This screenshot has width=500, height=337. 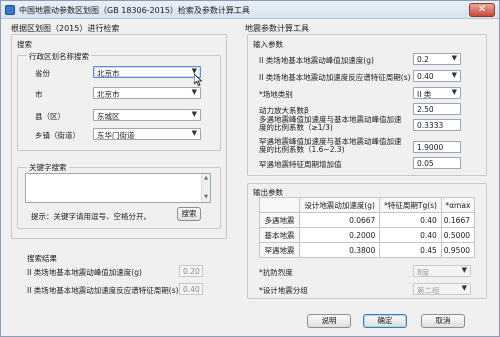 What do you see at coordinates (316, 60) in the screenshot?
I see `input-pga-label: II 类场地基本地震动峰值加速度(g)` at bounding box center [316, 60].